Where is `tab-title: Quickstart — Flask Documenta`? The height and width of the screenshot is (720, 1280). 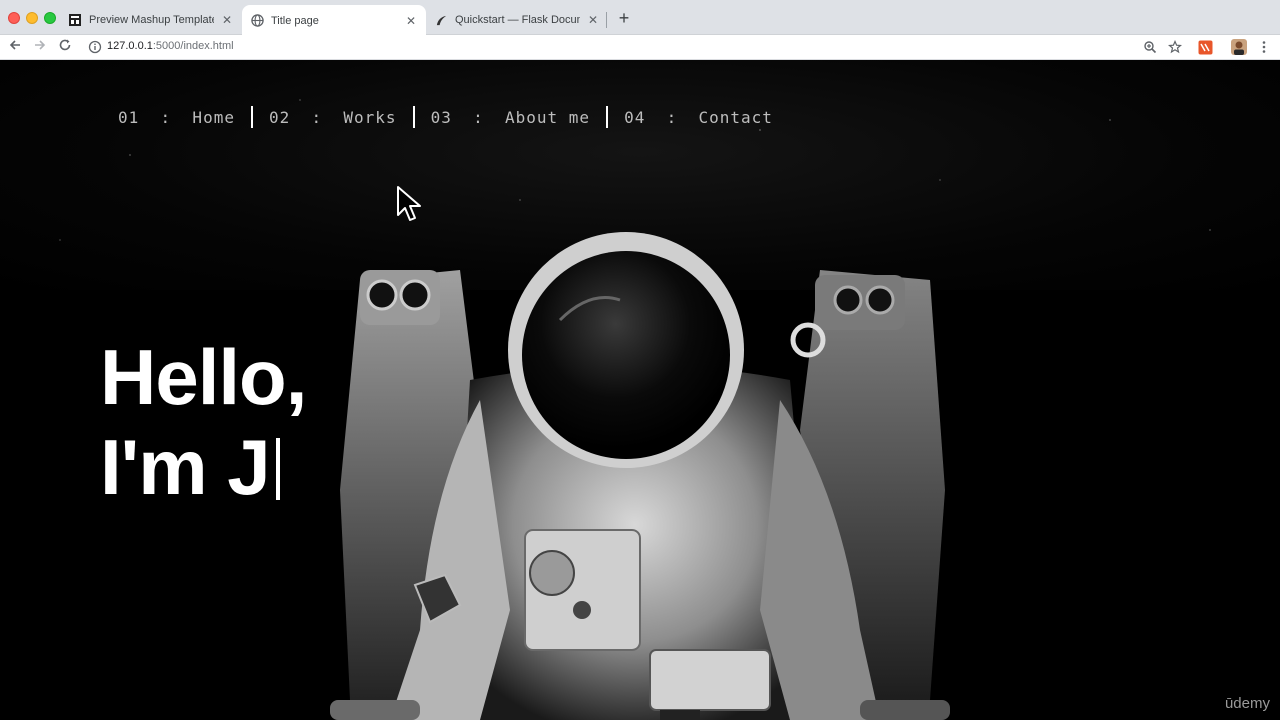 tab-title: Quickstart — Flask Documenta is located at coordinates (517, 20).